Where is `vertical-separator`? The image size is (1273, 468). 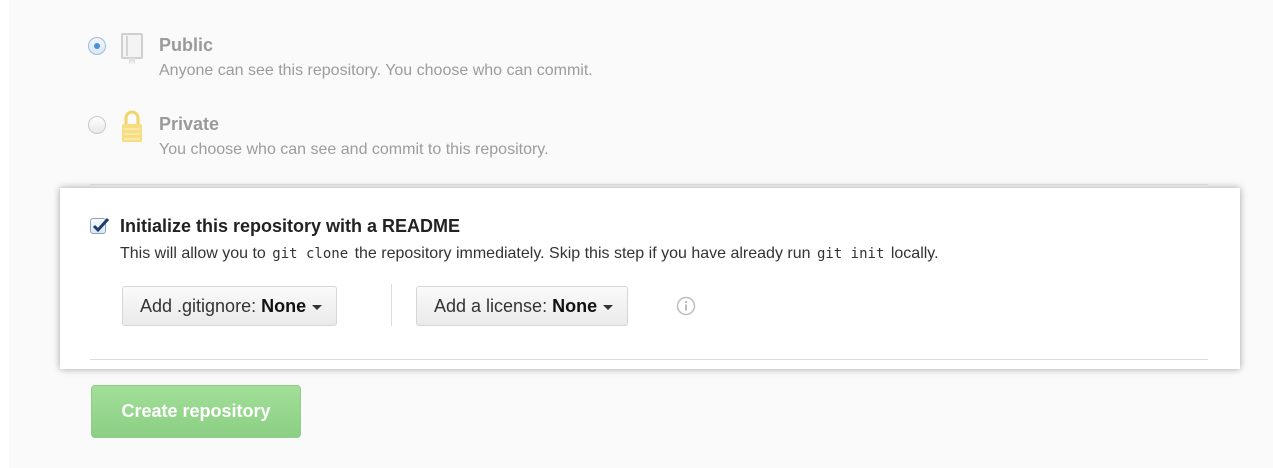
vertical-separator is located at coordinates (391, 305).